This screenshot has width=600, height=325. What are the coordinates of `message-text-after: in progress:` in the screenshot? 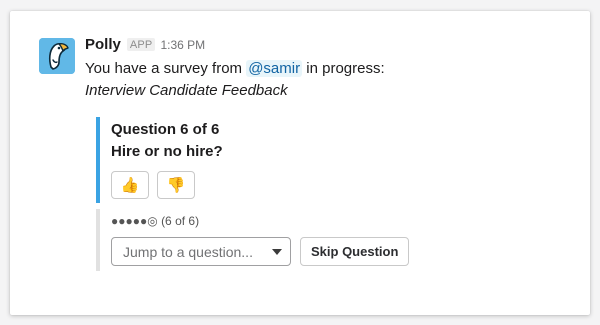 It's located at (343, 68).